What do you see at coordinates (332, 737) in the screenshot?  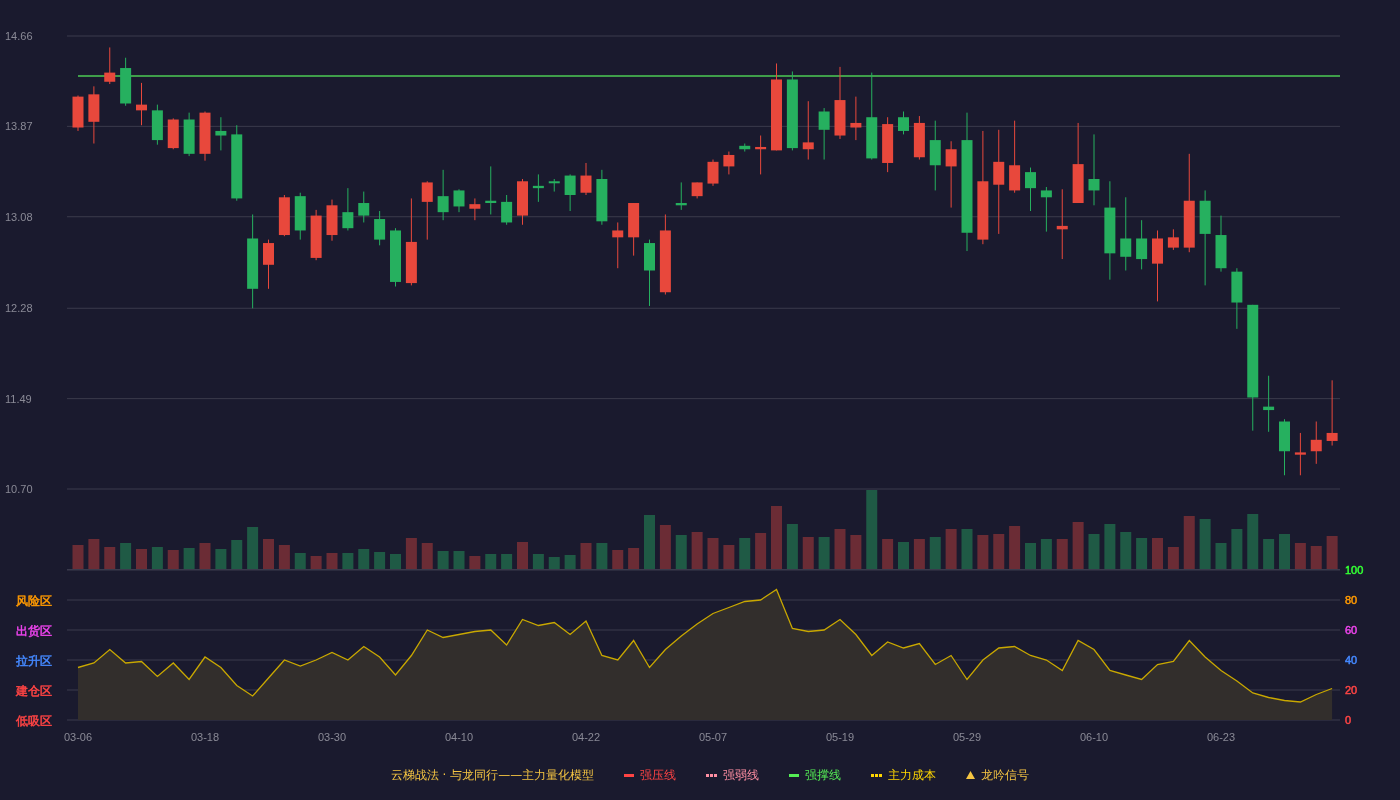 I see `date-label: 03-30` at bounding box center [332, 737].